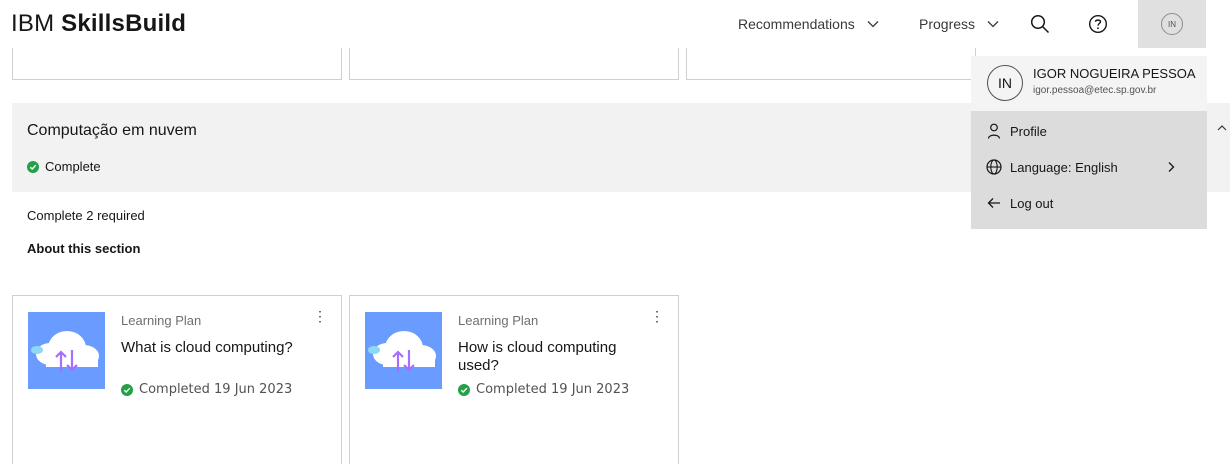 The width and height of the screenshot is (1230, 464). I want to click on nav-recommendations: Recommendations, so click(809, 24).